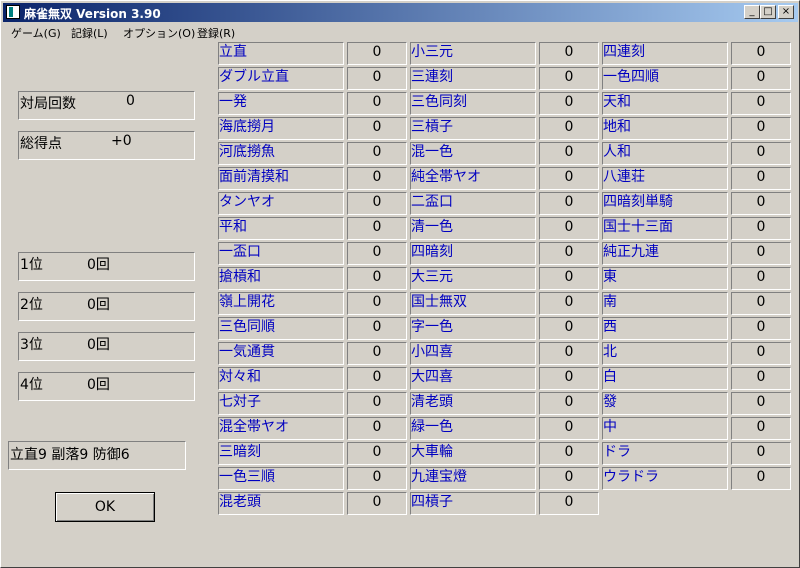 This screenshot has width=800, height=568. I want to click on games-count-label: 対局回数, so click(48, 104).